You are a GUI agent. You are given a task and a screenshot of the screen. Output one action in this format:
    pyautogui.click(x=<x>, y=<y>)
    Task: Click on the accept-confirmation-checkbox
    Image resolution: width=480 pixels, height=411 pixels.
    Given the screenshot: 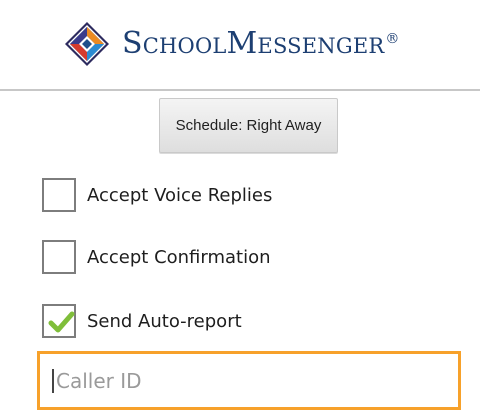 What is the action you would take?
    pyautogui.click(x=59, y=257)
    